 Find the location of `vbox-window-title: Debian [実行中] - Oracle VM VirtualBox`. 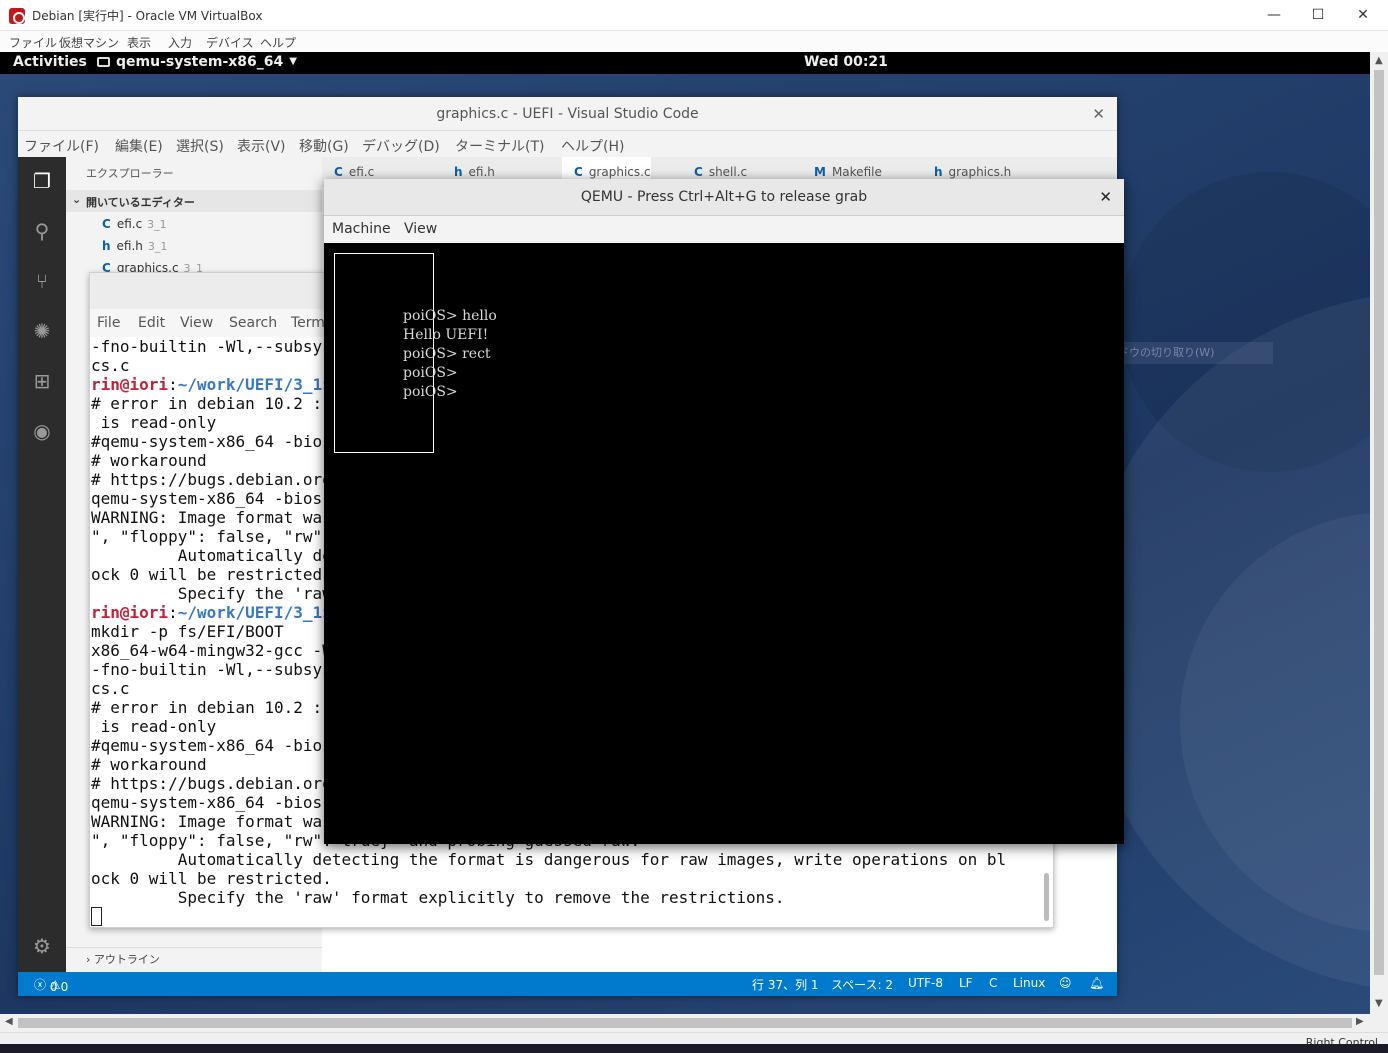

vbox-window-title: Debian [実行中] - Oracle VM VirtualBox is located at coordinates (147, 16).